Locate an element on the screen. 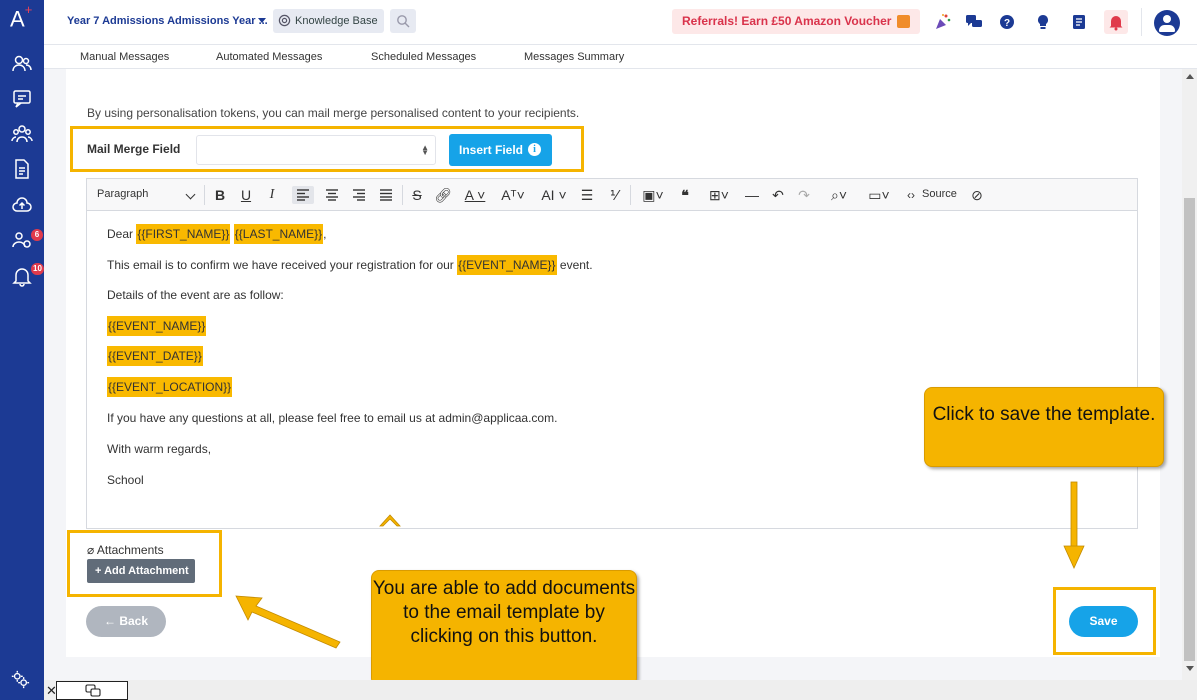 The height and width of the screenshot is (700, 1197). scroll-thumb is located at coordinates (1189, 429).